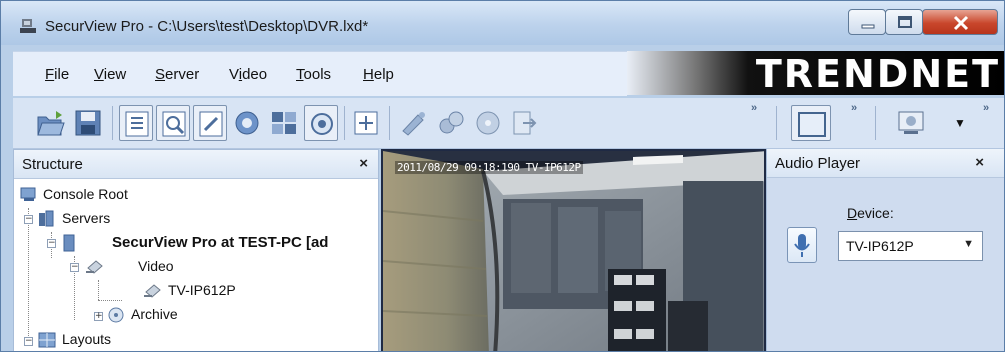  I want to click on device-select: TV-IP612P ▼, so click(910, 246).